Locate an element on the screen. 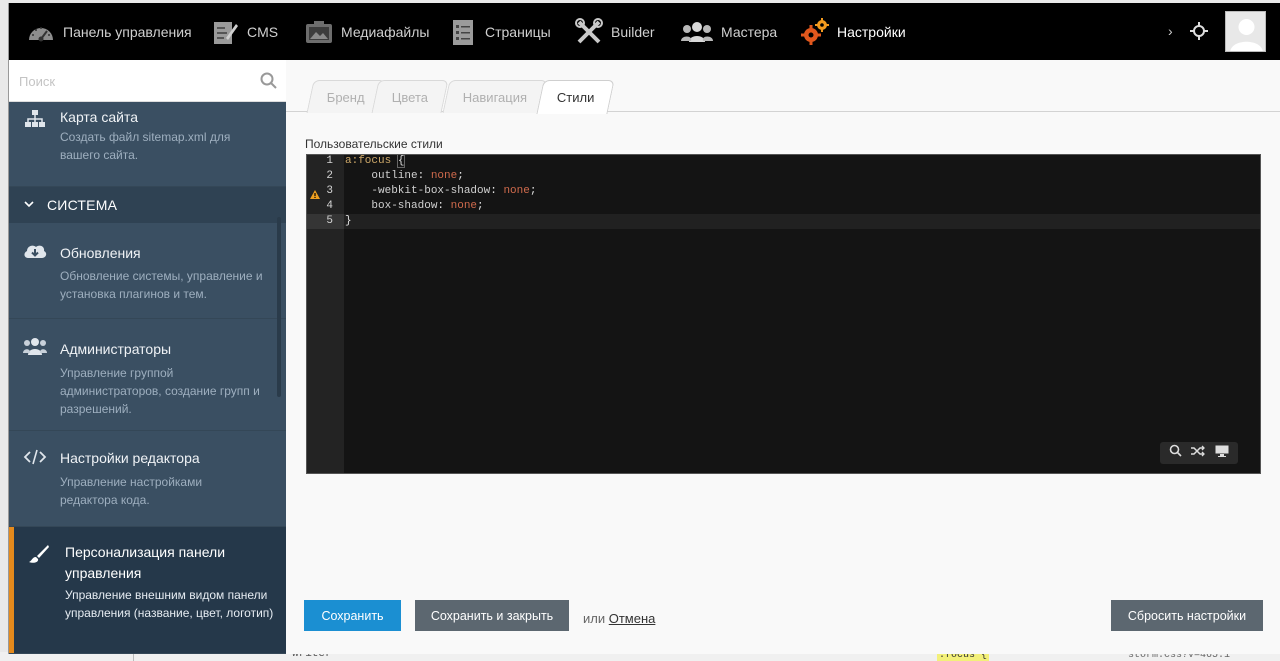 The width and height of the screenshot is (1280, 661). dashboard-icon is located at coordinates (41, 32).